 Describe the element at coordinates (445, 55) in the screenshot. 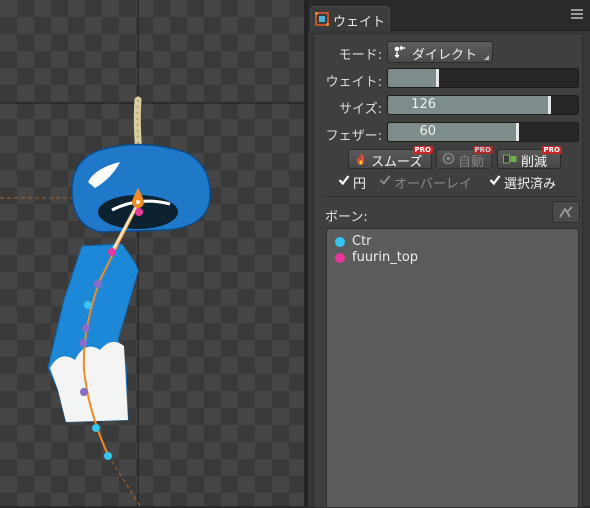

I see `mode-value: ダイレクト` at that location.